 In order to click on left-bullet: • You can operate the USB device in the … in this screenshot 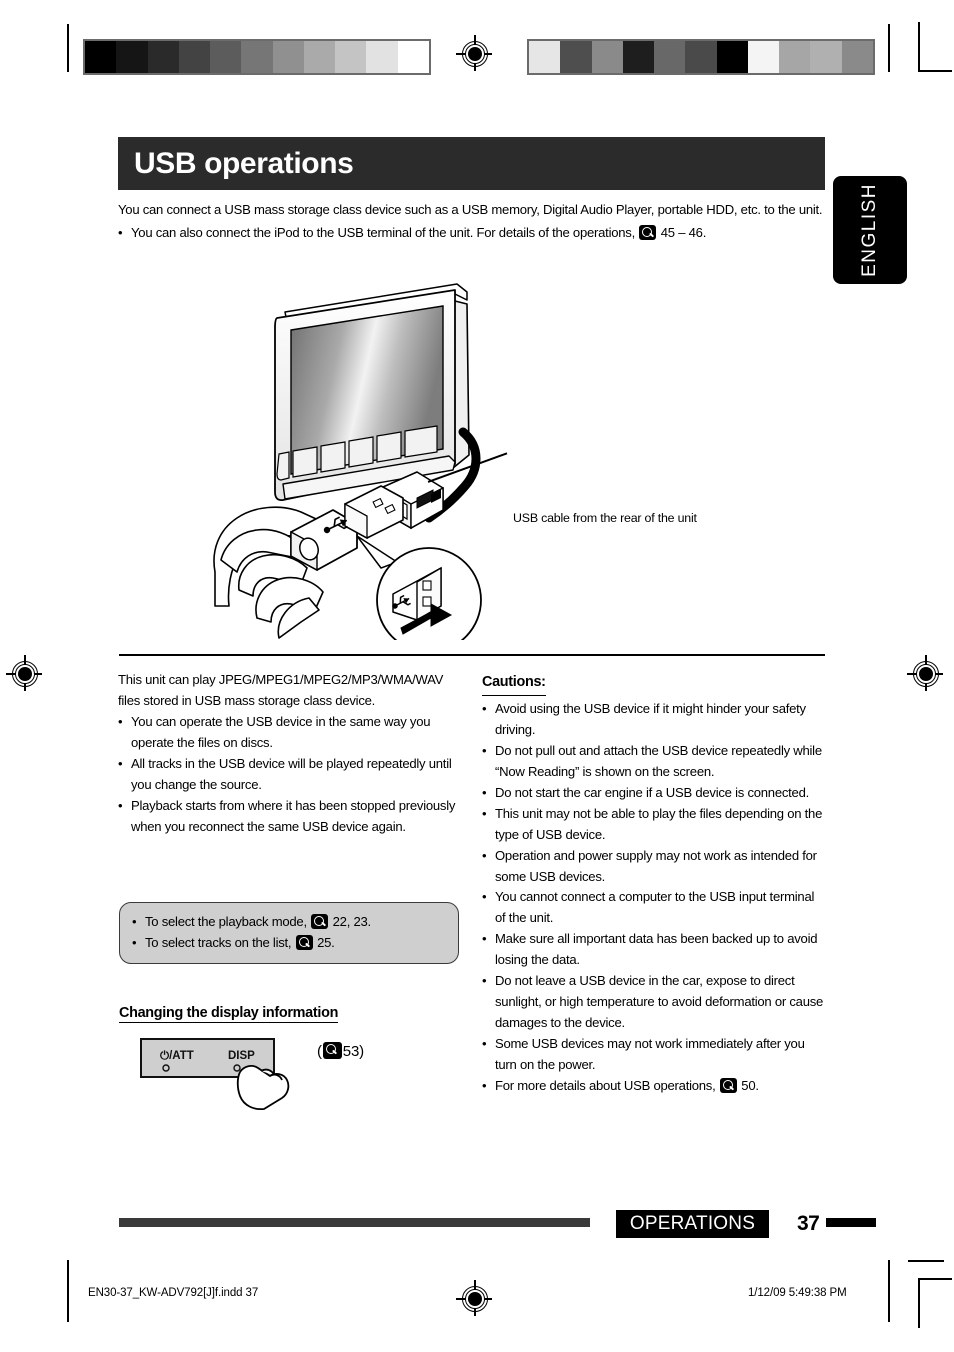, I will do `click(292, 733)`.